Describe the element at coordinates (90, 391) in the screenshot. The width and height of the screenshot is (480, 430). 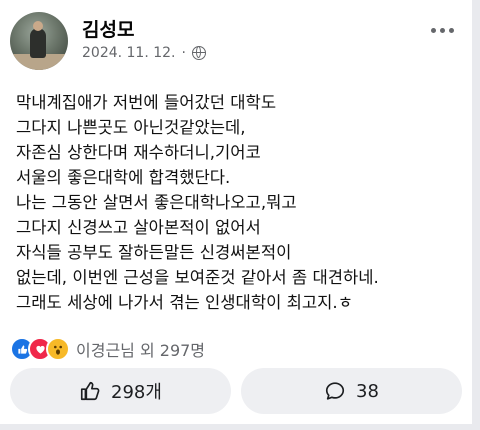
I see `thumbs-up-icon` at that location.